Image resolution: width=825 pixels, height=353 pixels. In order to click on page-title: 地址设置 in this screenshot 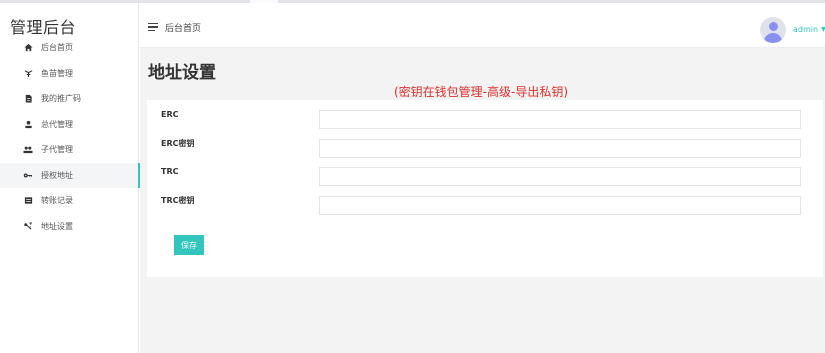, I will do `click(182, 73)`.